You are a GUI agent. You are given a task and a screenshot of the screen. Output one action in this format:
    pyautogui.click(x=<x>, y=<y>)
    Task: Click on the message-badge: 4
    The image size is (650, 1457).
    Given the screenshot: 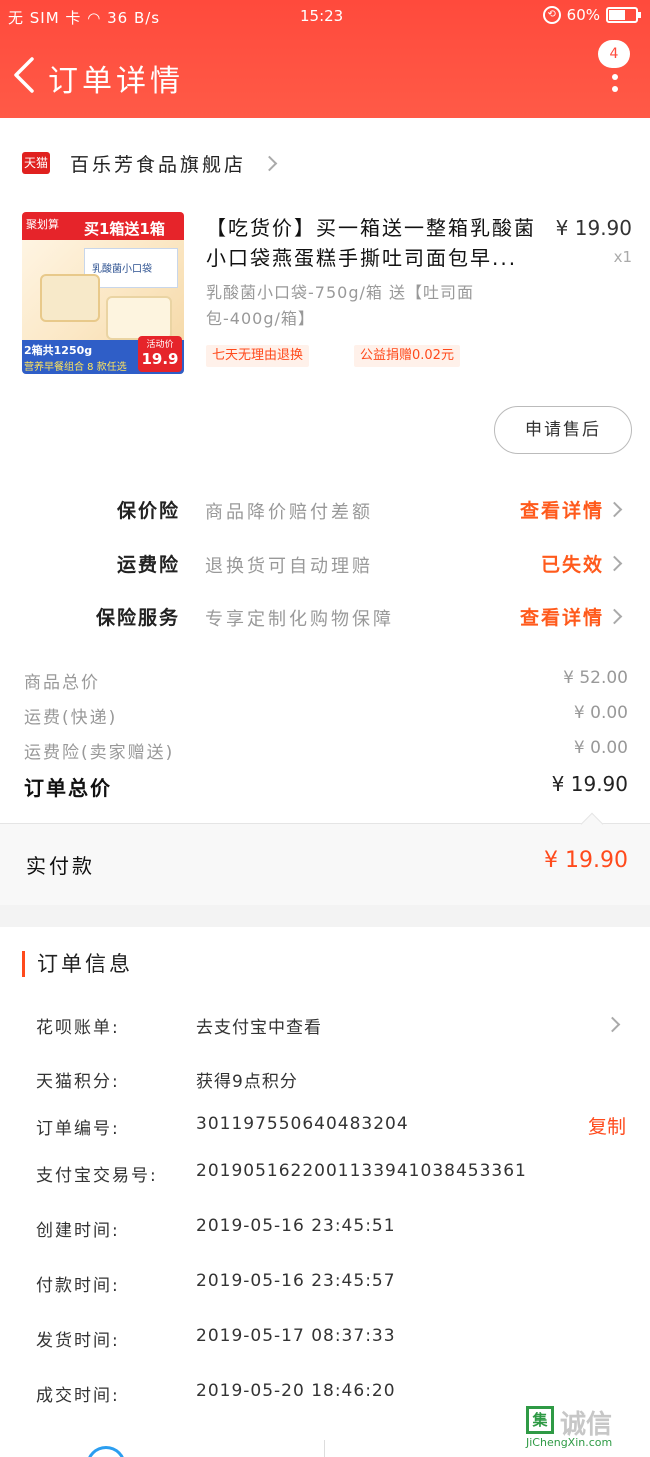 What is the action you would take?
    pyautogui.click(x=614, y=54)
    